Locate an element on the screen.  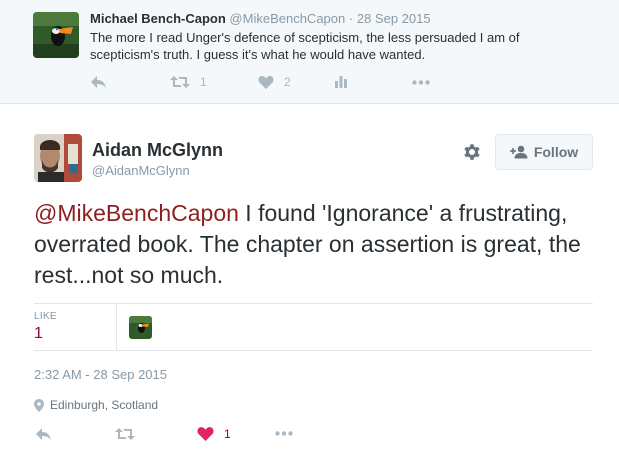
mention-link: @MikeBenchCapon is located at coordinates (136, 213).